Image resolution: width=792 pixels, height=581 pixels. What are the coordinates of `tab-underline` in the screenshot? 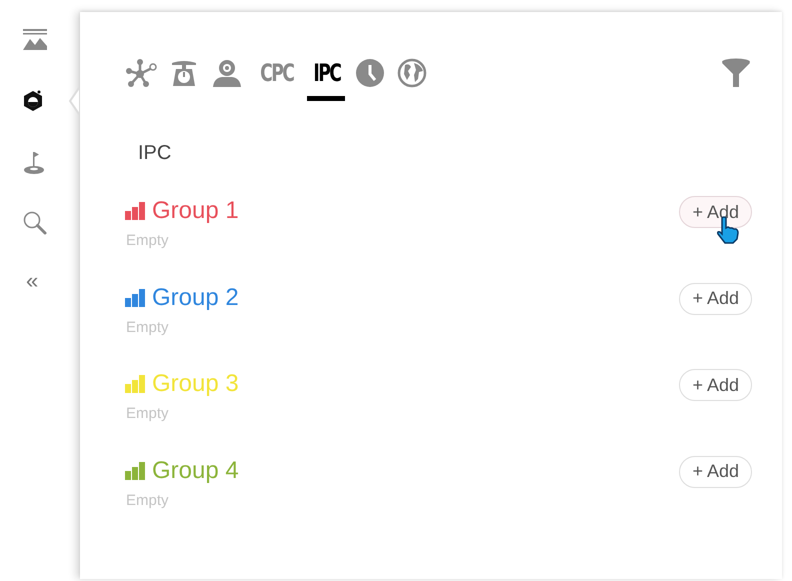 It's located at (326, 98).